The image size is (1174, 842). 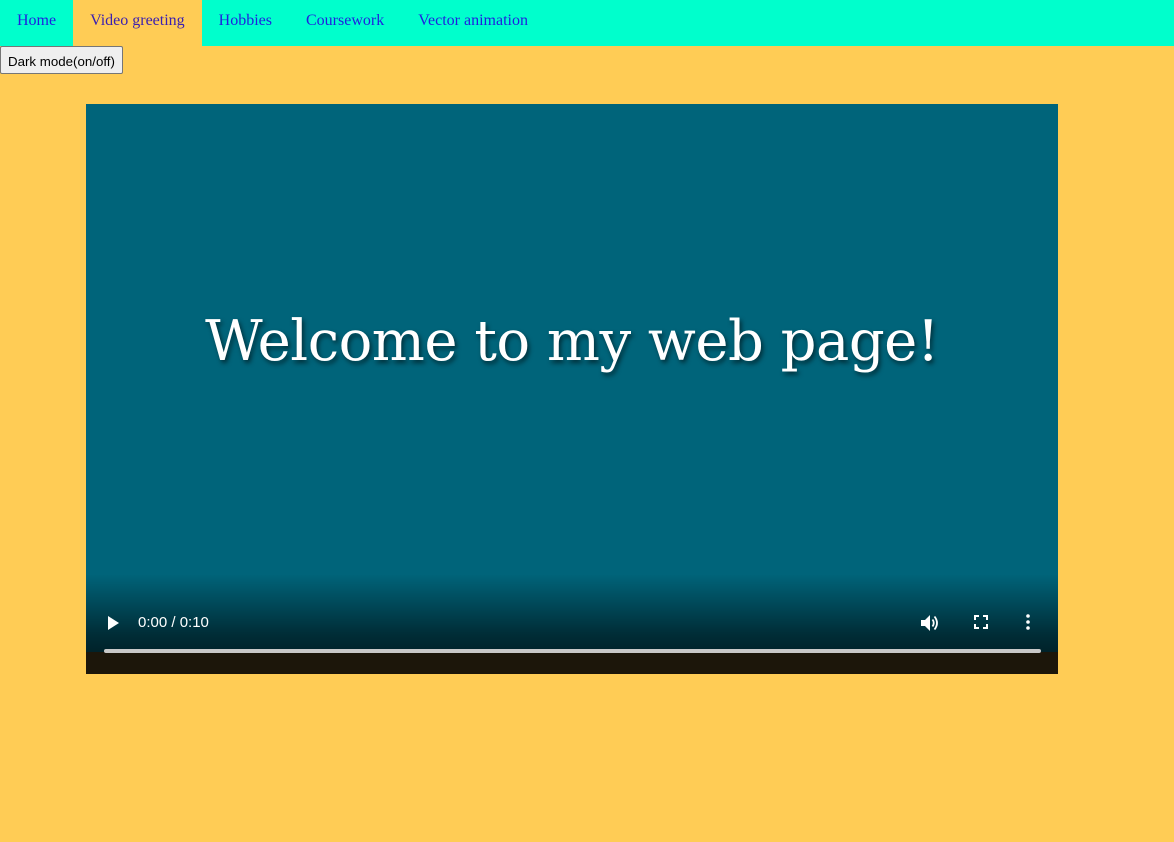 I want to click on nav-item-home: Home, so click(x=36, y=23).